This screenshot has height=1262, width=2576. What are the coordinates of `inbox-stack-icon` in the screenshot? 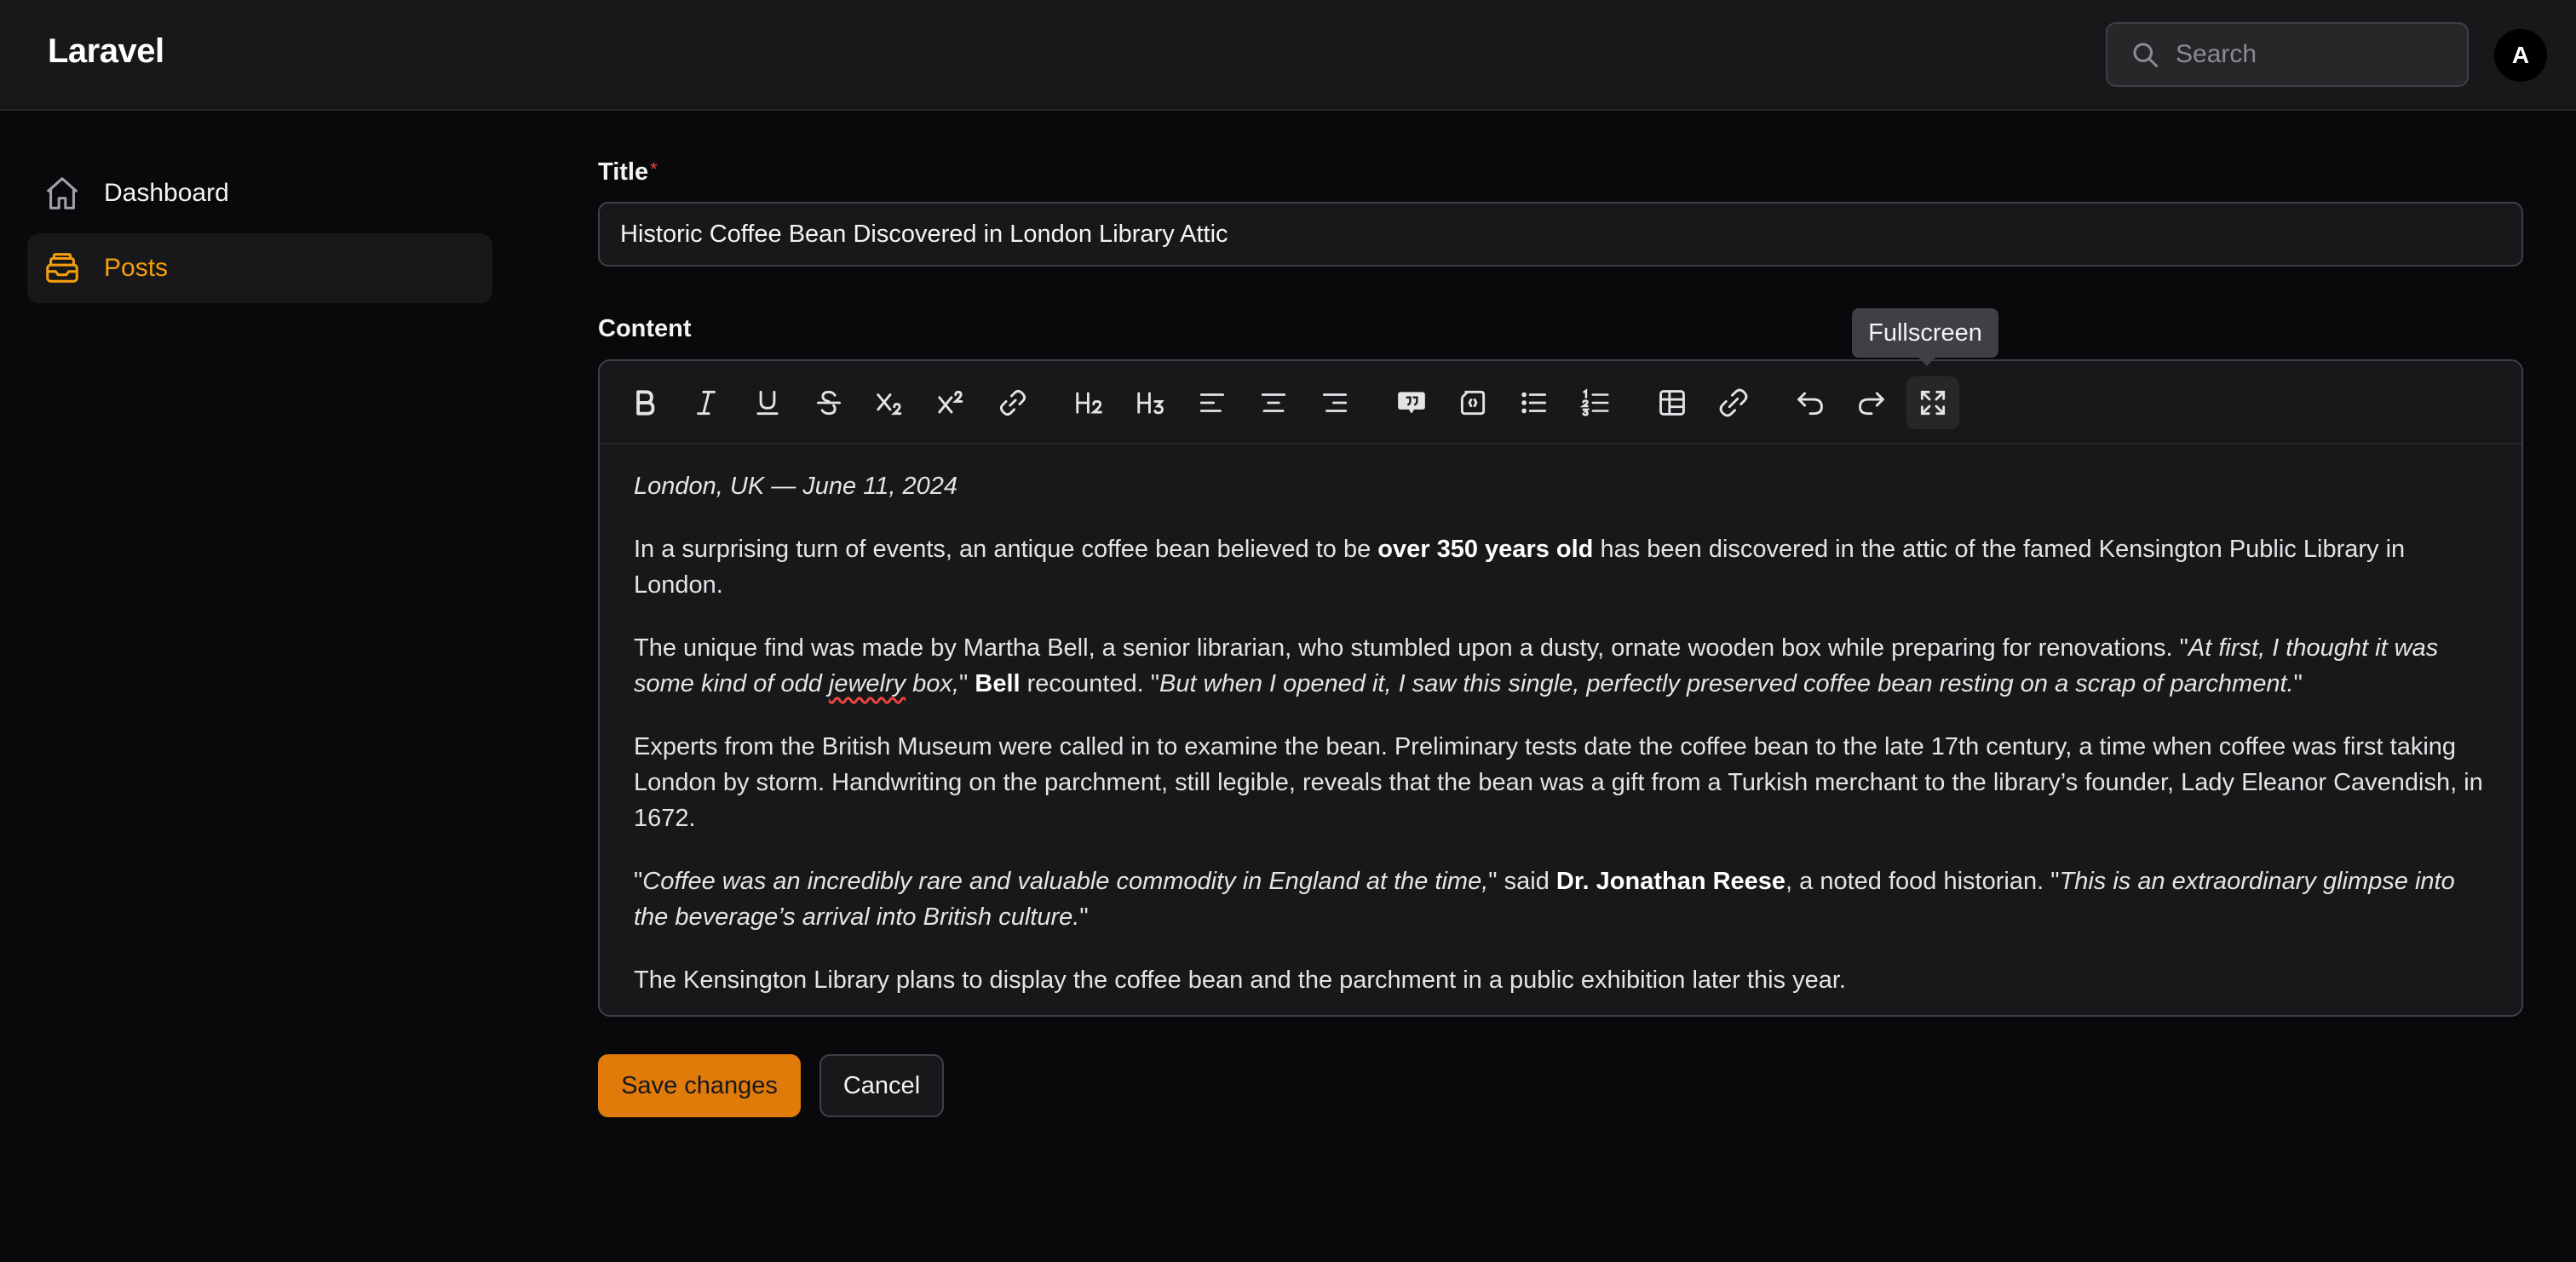 It's located at (62, 268).